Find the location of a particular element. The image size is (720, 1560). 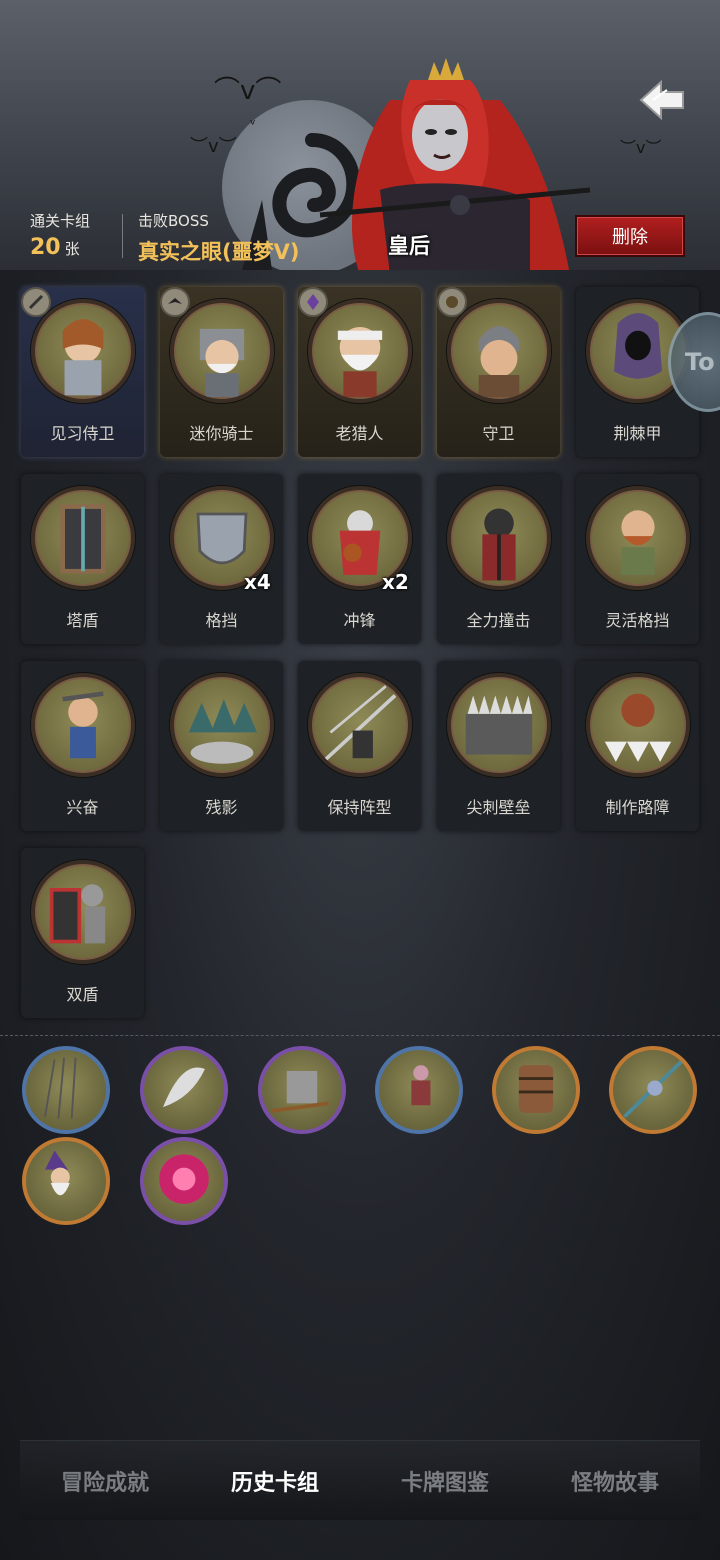

deck-card: 迷你骑士 is located at coordinates (221, 372).